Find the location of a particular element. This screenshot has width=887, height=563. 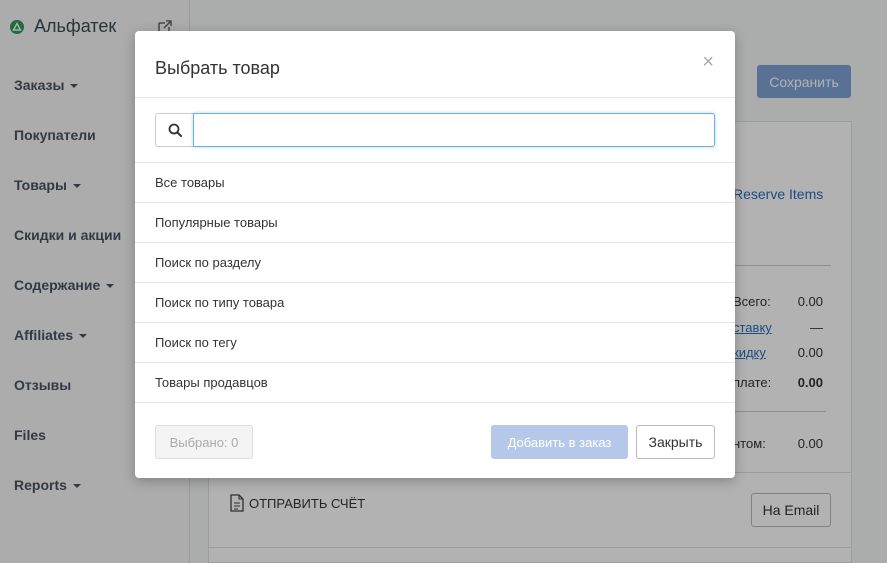

modal-title: Выбрать товар is located at coordinates (217, 68).